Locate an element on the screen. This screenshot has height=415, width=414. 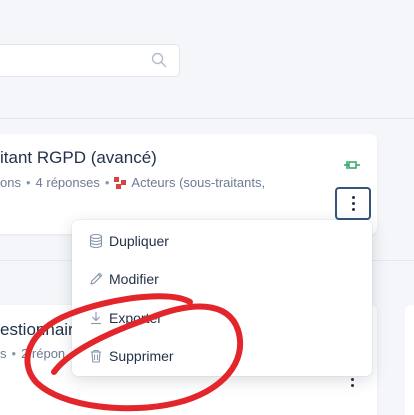
adjacent-card is located at coordinates (409, 360).